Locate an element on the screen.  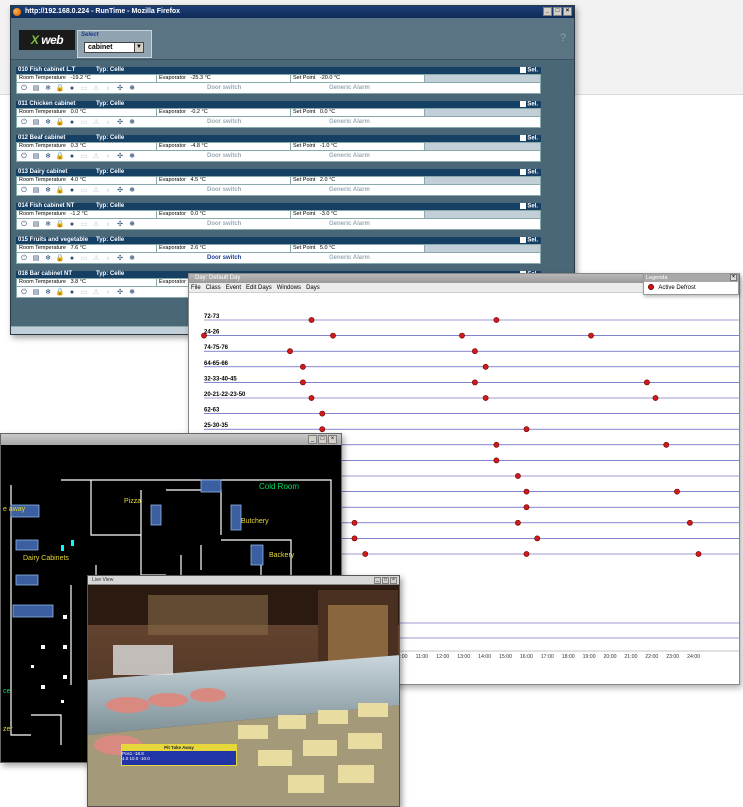
schedule-row-label: 64-65-66 is located at coordinates (216, 364).